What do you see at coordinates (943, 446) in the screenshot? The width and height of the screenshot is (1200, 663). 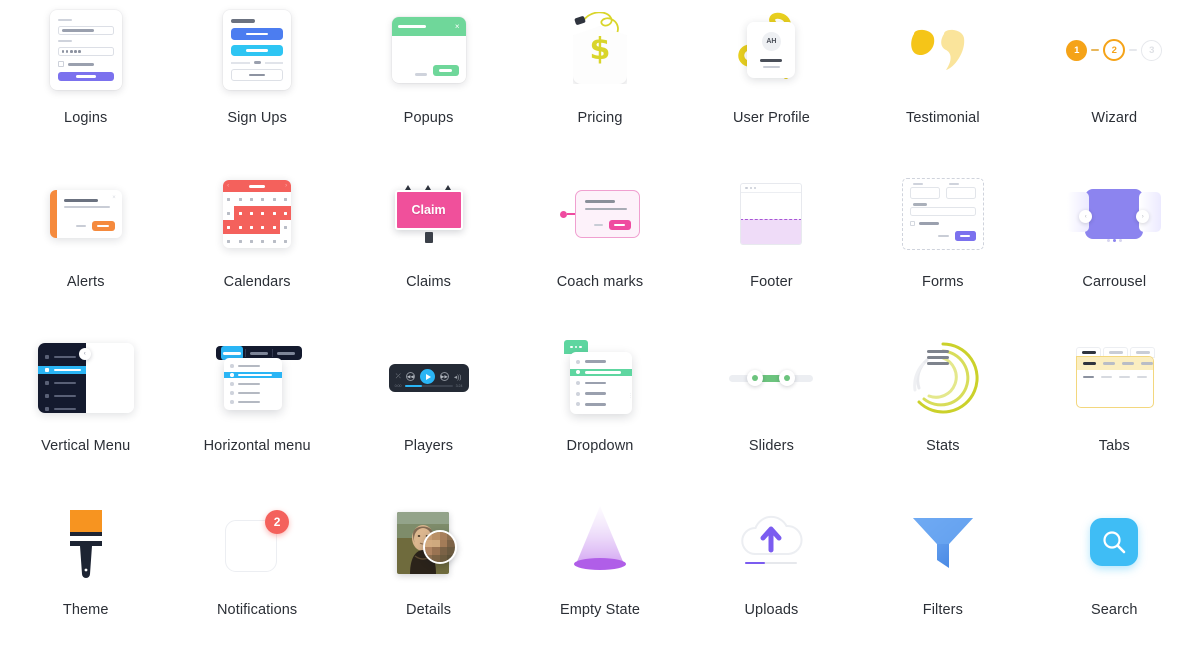 I see `category-label: Stats` at bounding box center [943, 446].